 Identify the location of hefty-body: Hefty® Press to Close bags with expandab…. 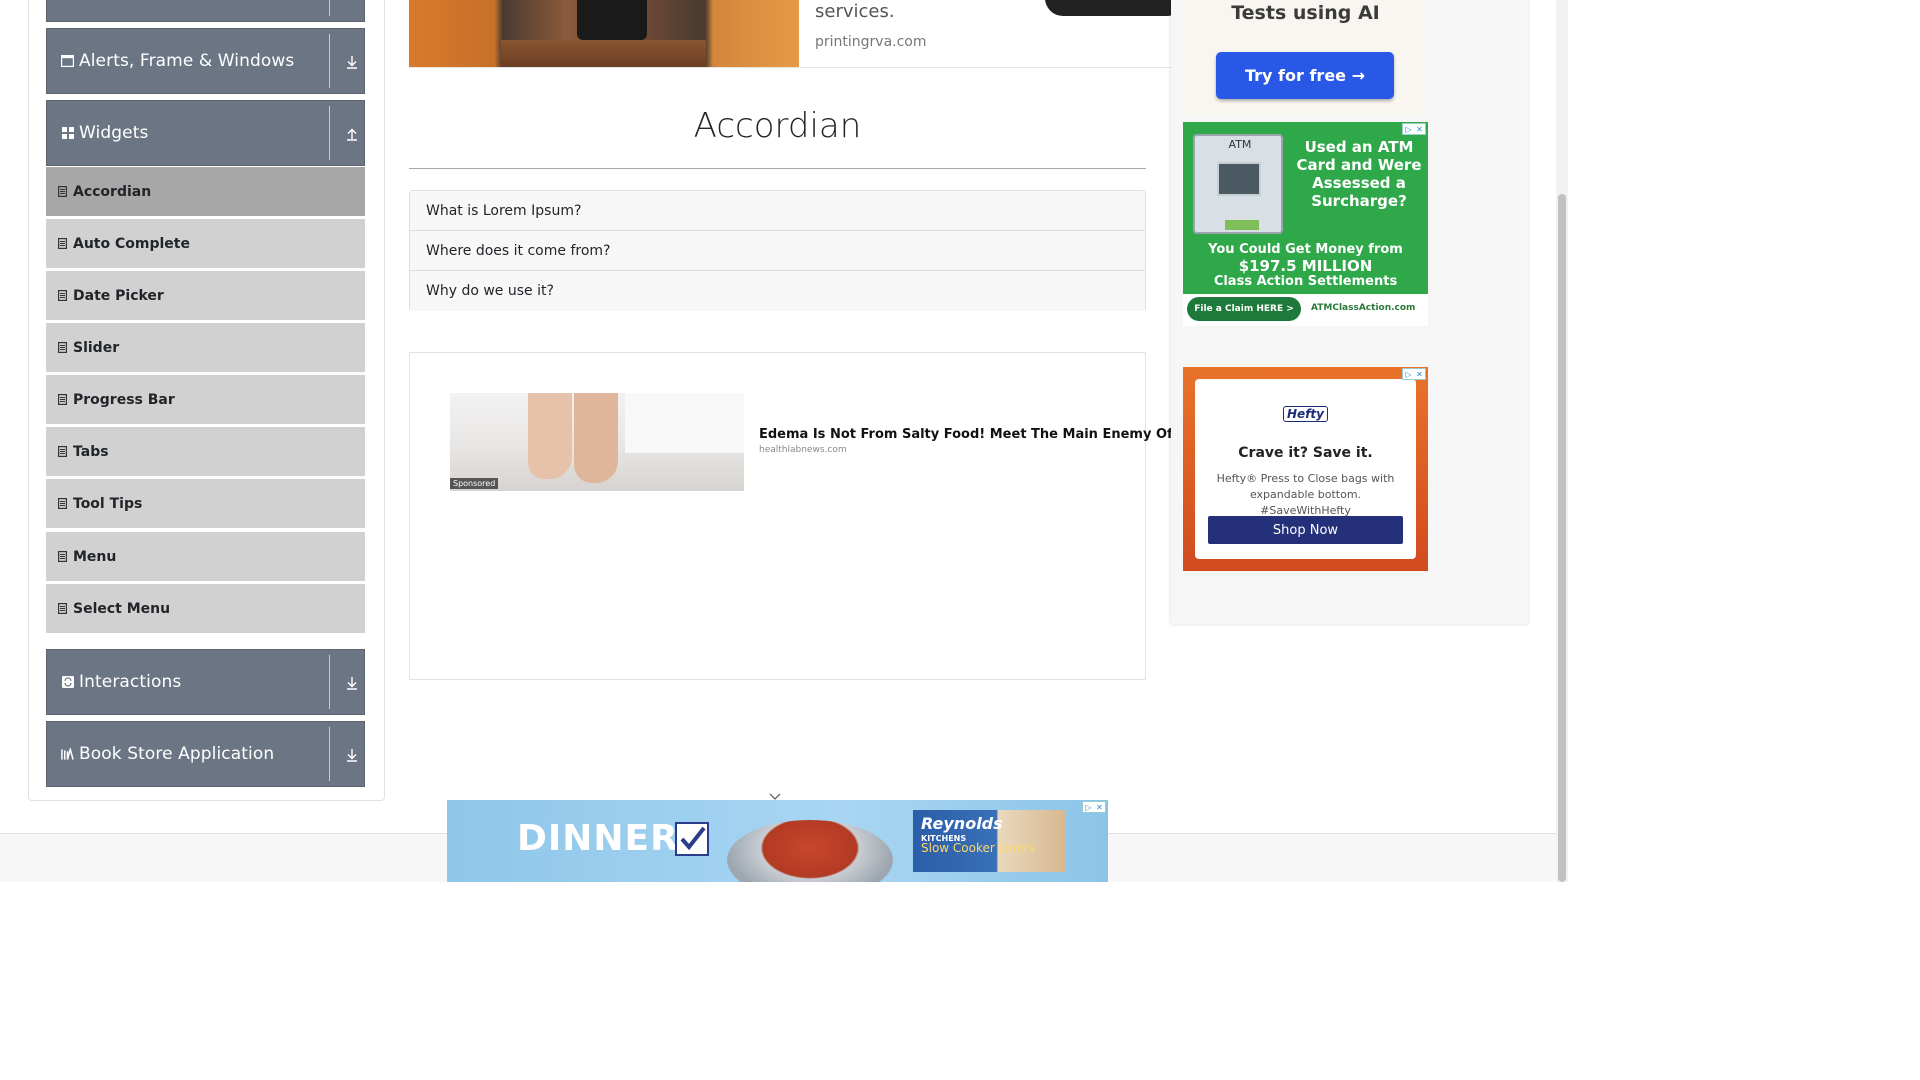
(1305, 494).